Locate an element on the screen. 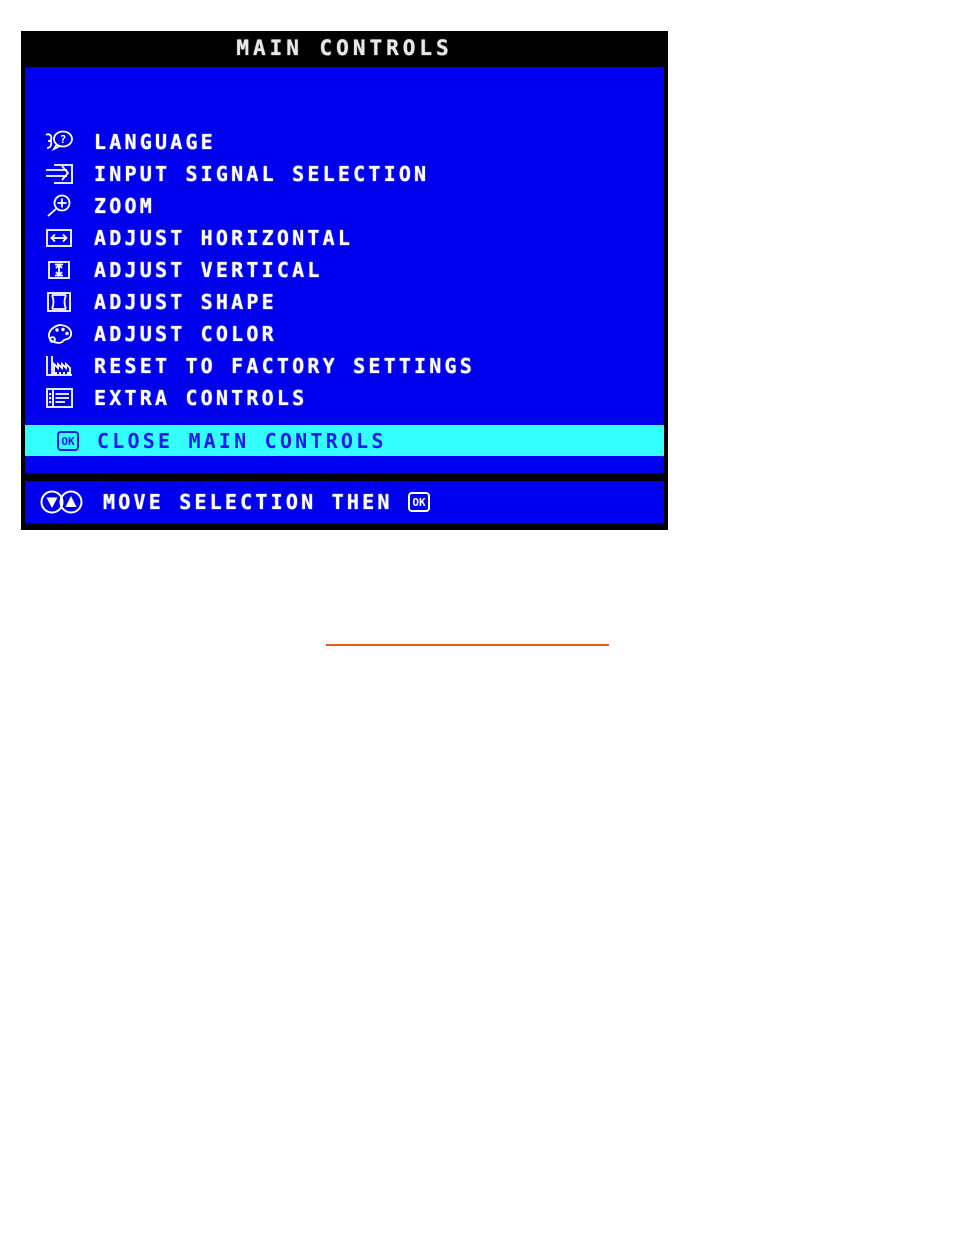  osd-title-bar: MAIN CONTROLS is located at coordinates (344, 48).